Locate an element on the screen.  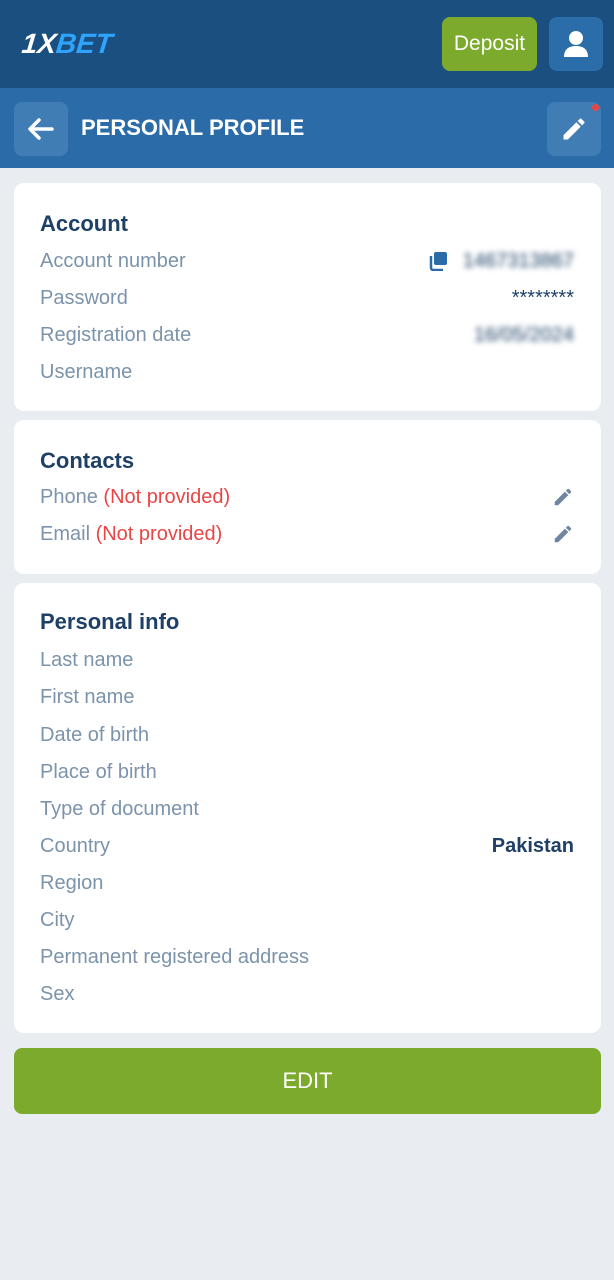
brand-logo: 1XBET is located at coordinates (67, 44).